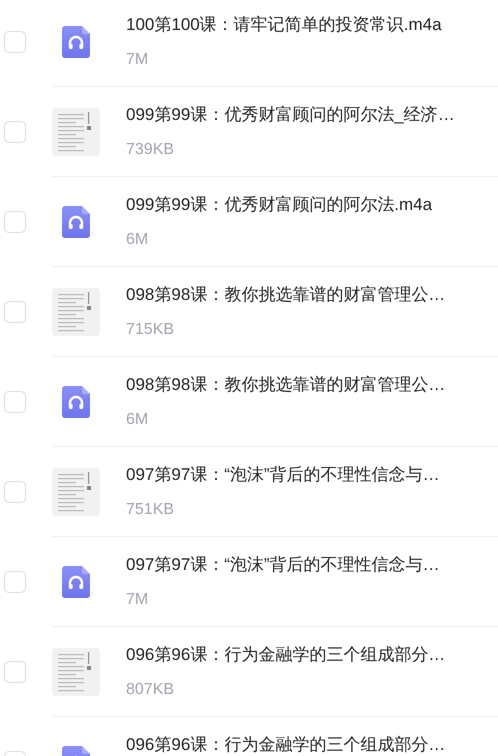 This screenshot has width=498, height=756. What do you see at coordinates (151, 330) in the screenshot?
I see `file-size: 715KB` at bounding box center [151, 330].